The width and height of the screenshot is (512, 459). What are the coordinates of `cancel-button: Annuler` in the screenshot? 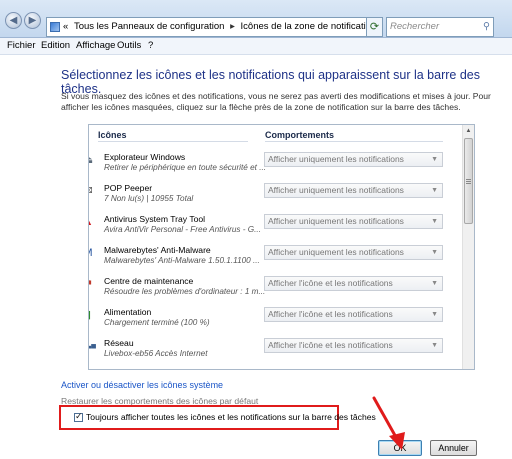 It's located at (453, 448).